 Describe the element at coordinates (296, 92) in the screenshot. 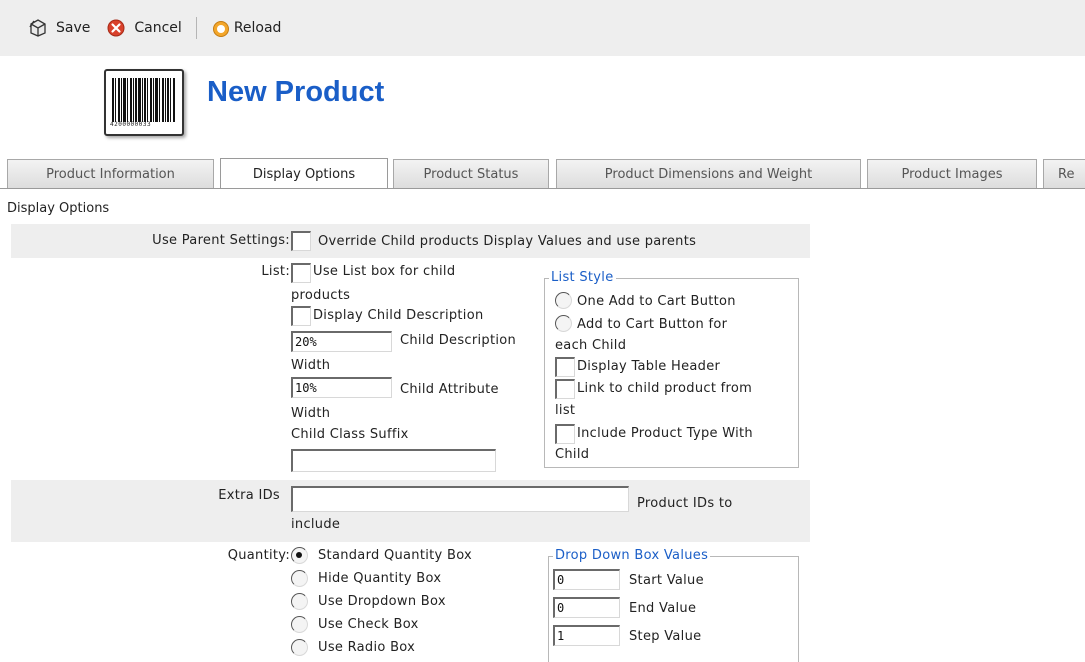

I see `page-title: New Product` at that location.